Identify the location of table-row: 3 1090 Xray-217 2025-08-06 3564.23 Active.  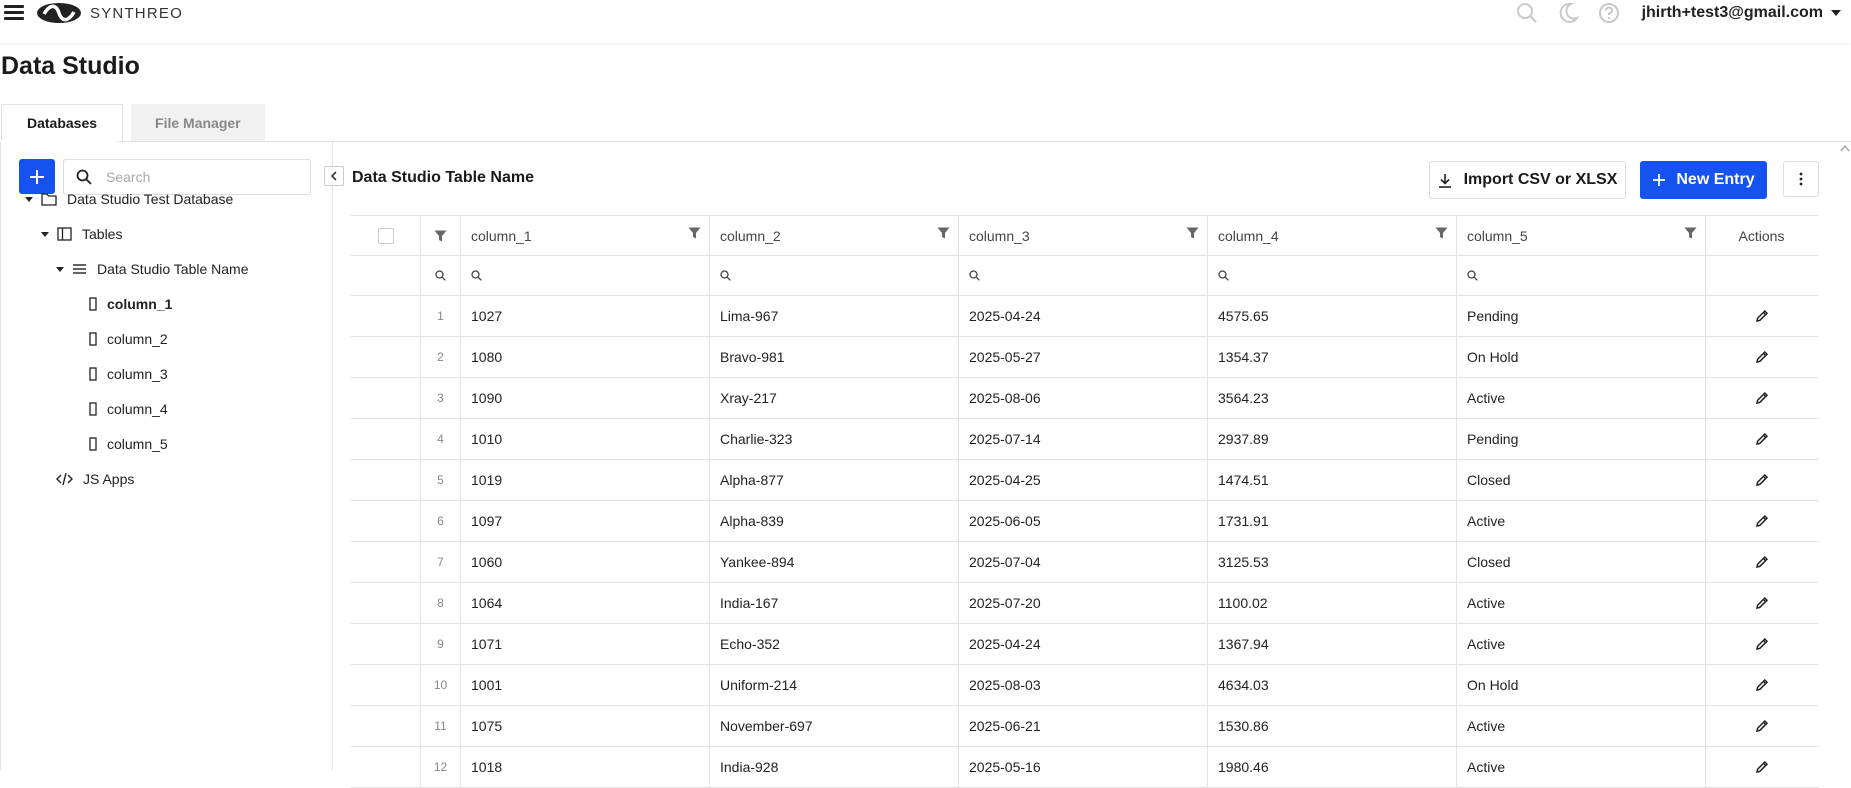
(1085, 398).